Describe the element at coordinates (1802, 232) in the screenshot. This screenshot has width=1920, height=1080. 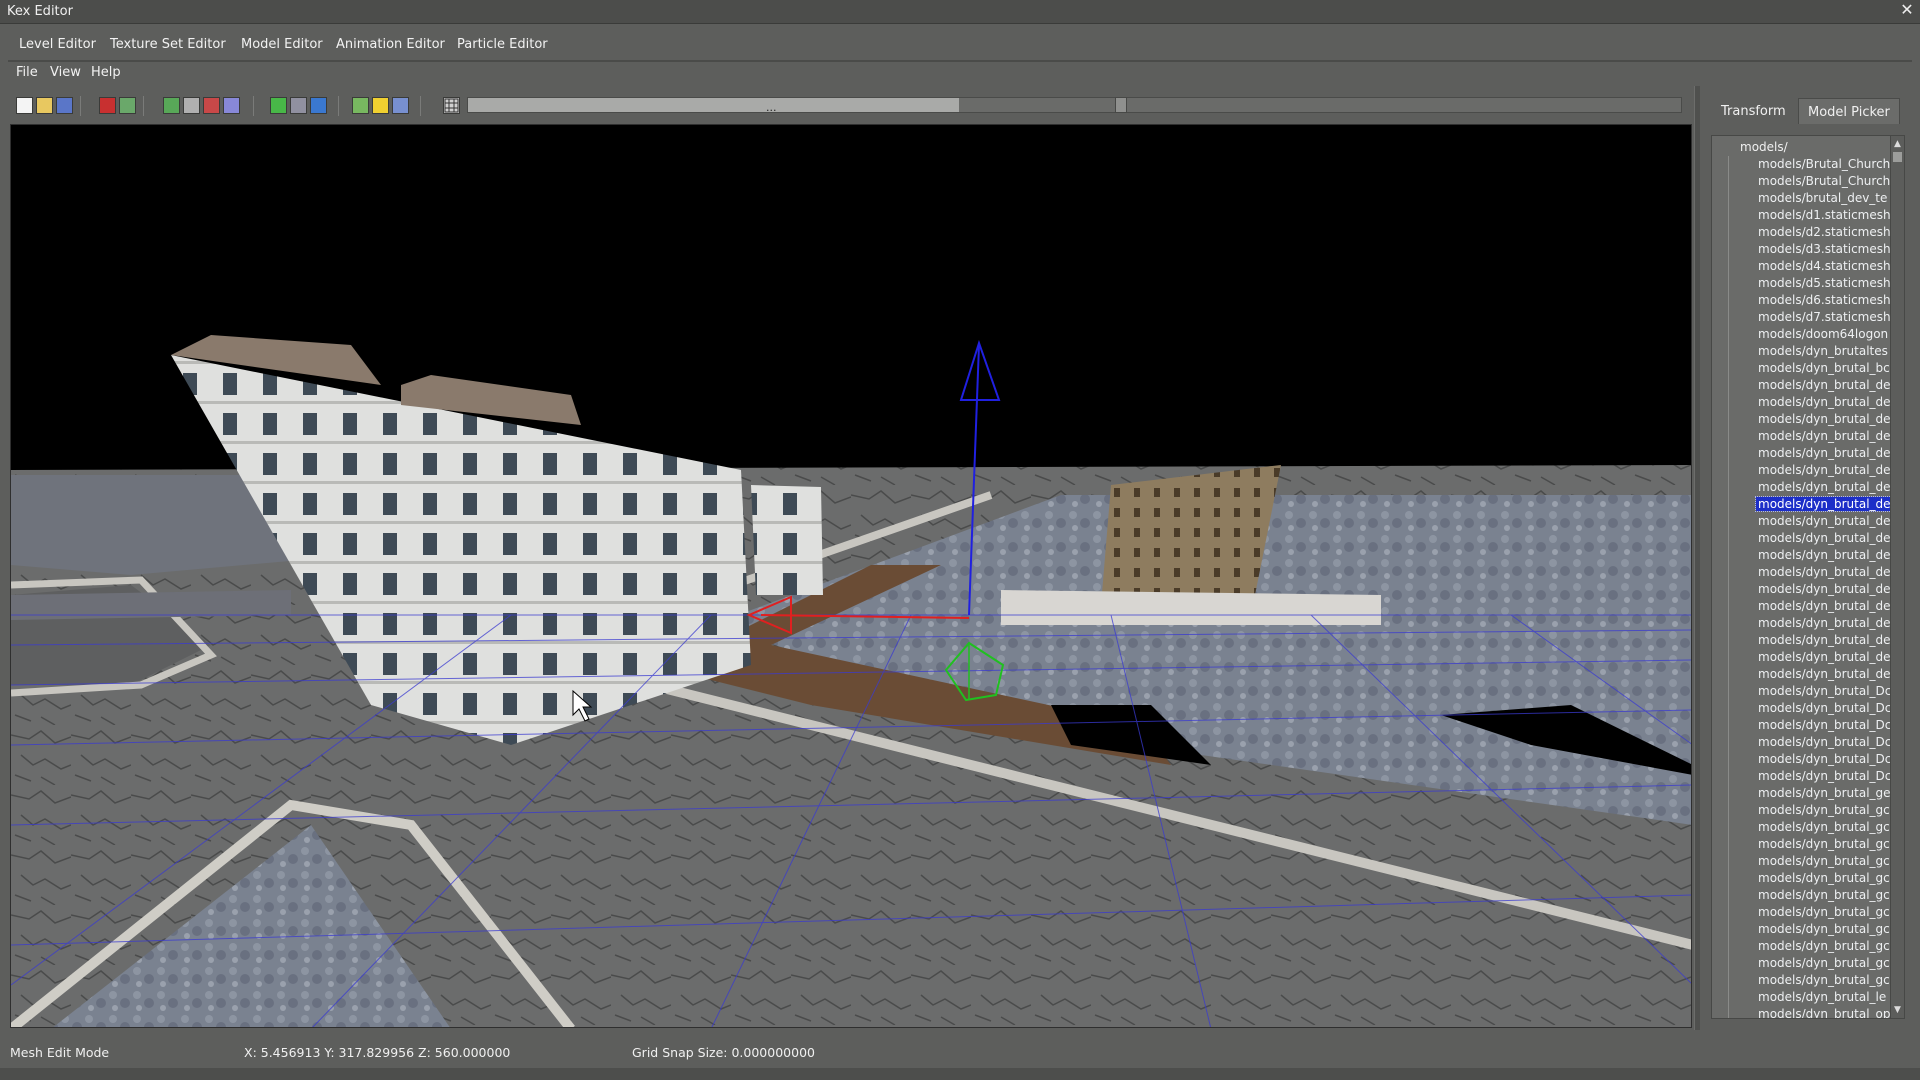
I see `model-list-item: models/d2.staticmesh` at that location.